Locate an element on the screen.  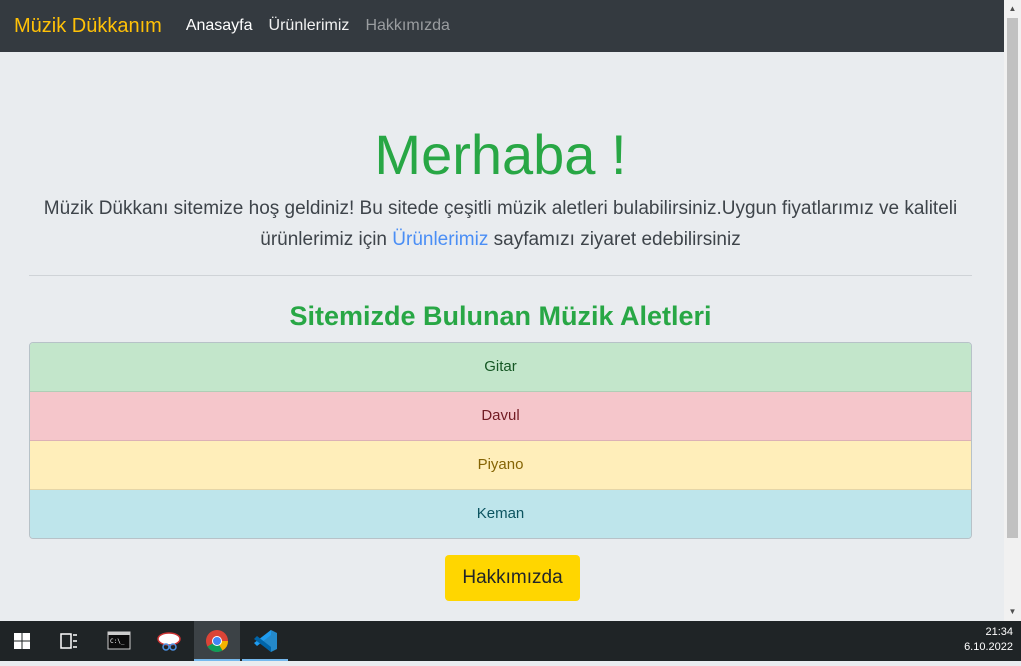
terminal-icon: C:\_ is located at coordinates (119, 641).